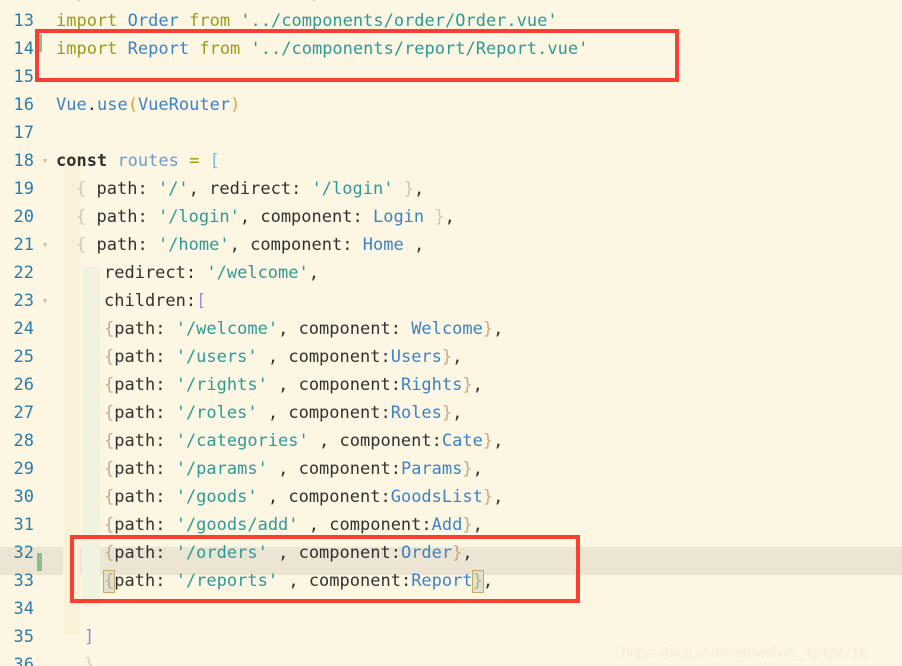 The image size is (902, 666). Describe the element at coordinates (45, 301) in the screenshot. I see `fold-arrow-line-23: ▾` at that location.